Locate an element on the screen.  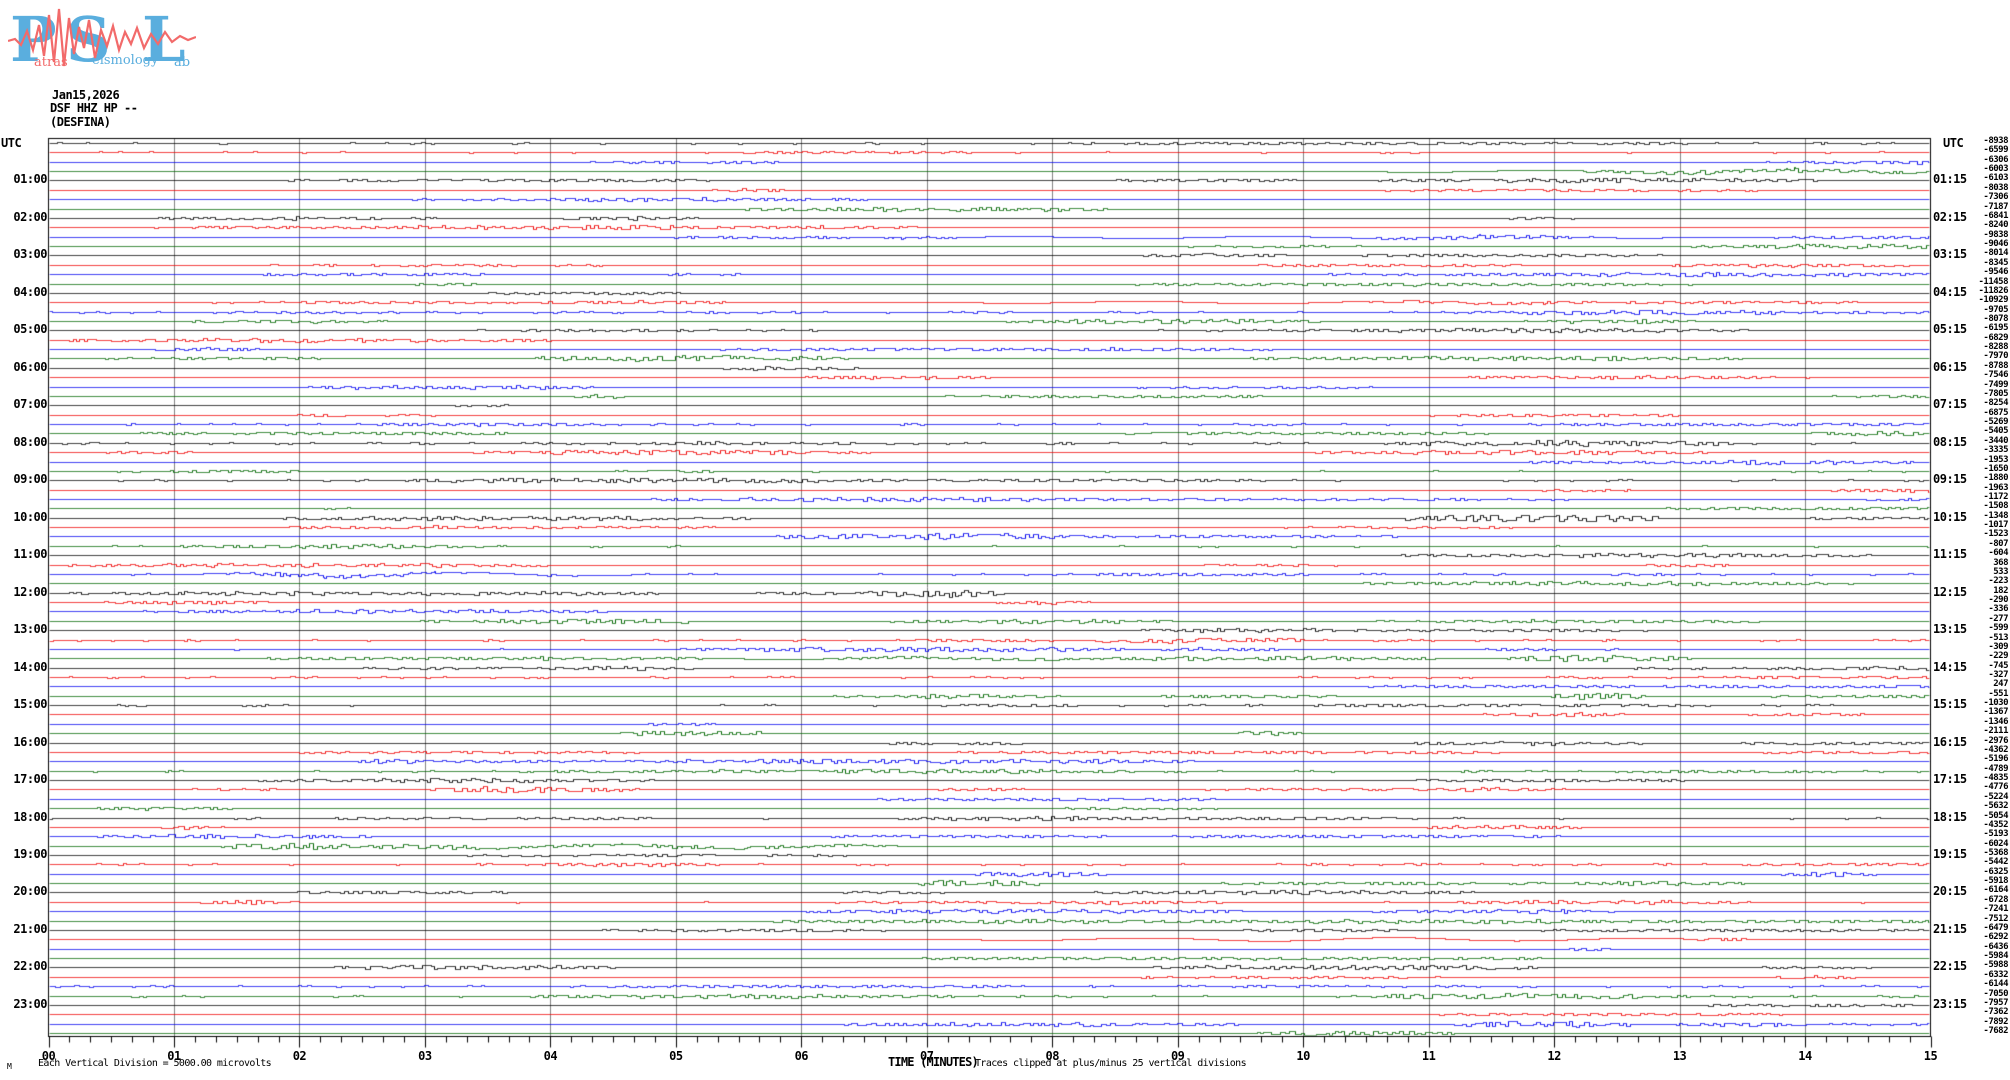
trace-offset-value: -6144 is located at coordinates (1995, 984).